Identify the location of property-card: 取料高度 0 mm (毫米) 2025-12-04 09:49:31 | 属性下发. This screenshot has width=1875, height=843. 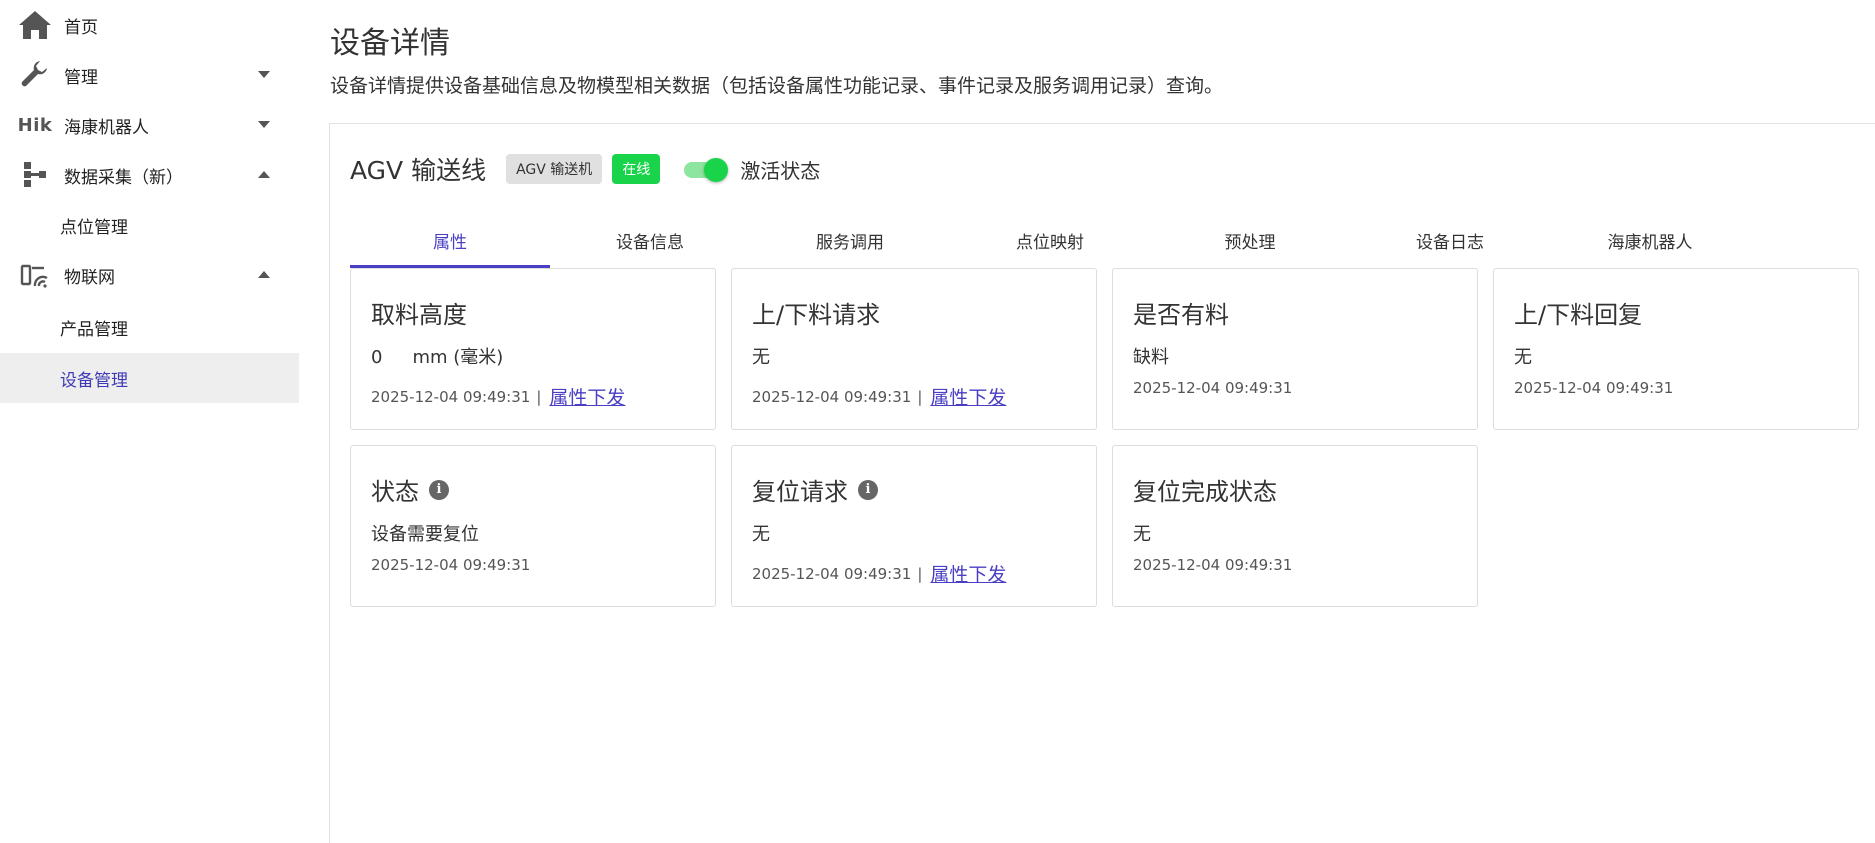
(533, 349).